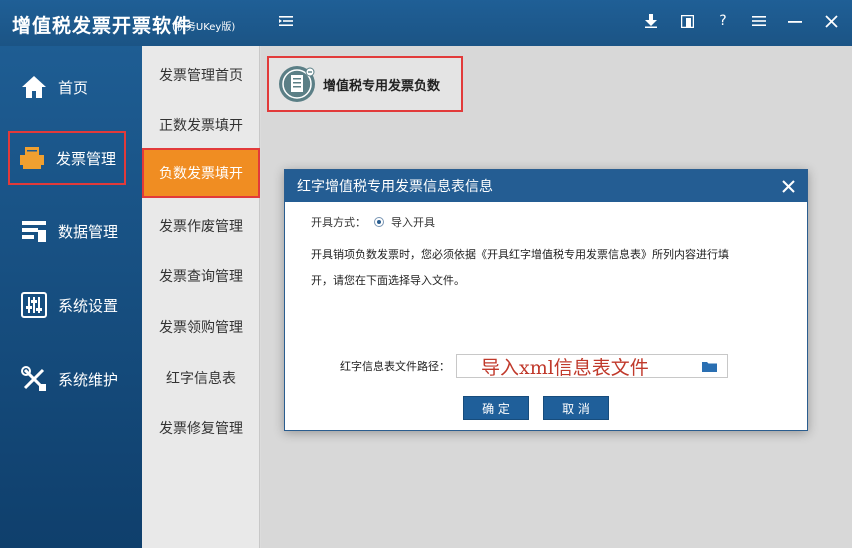  I want to click on download-icon, so click(651, 21).